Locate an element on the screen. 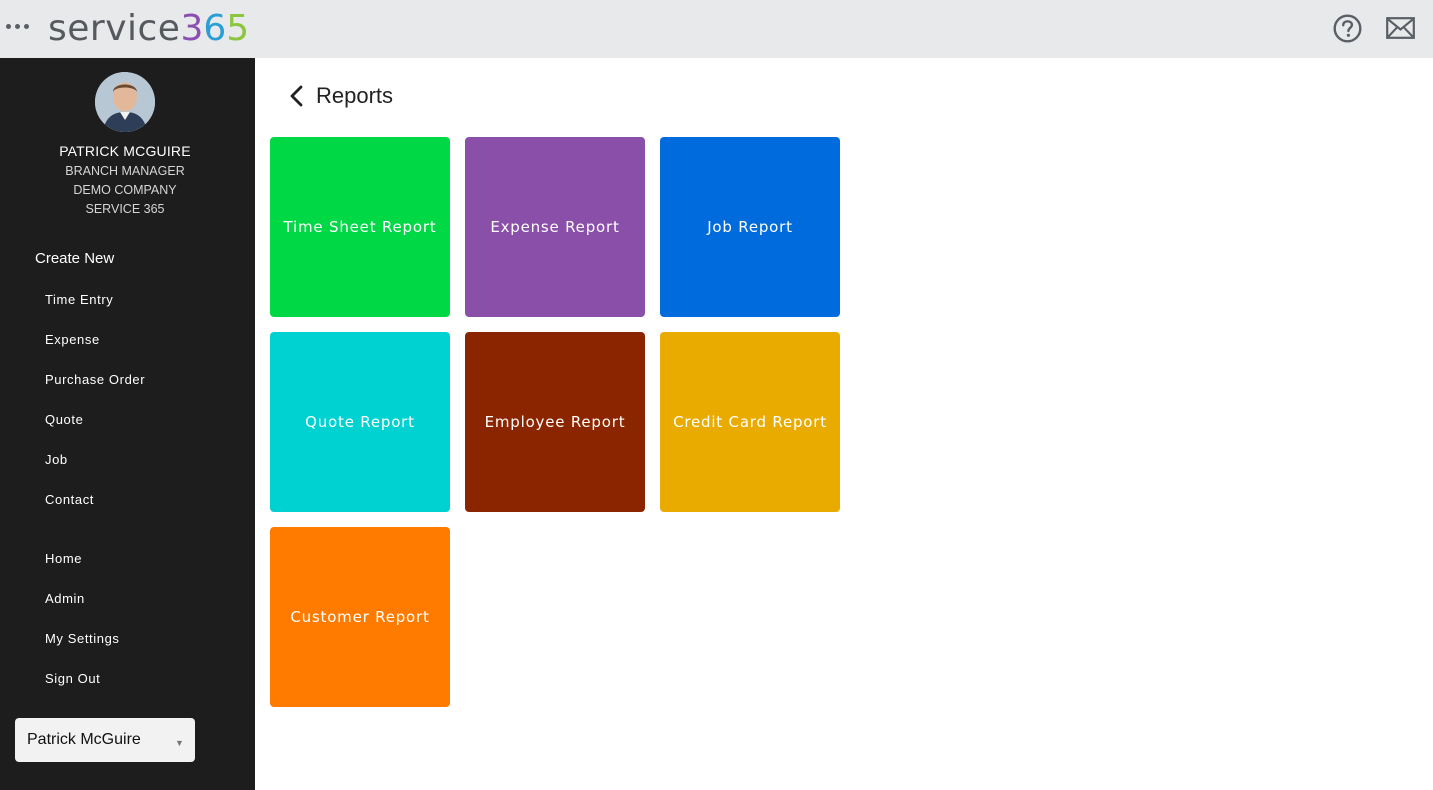  time-sheet-report-tile: Time Sheet Report is located at coordinates (360, 227).